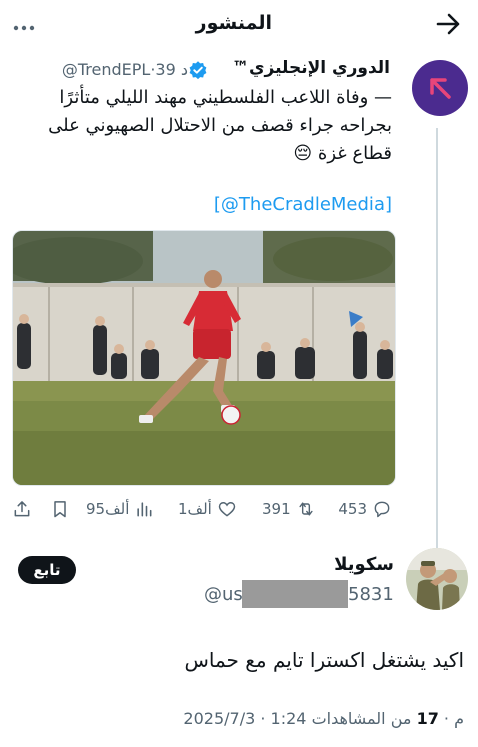  What do you see at coordinates (448, 24) in the screenshot?
I see `back-arrow-icon` at bounding box center [448, 24].